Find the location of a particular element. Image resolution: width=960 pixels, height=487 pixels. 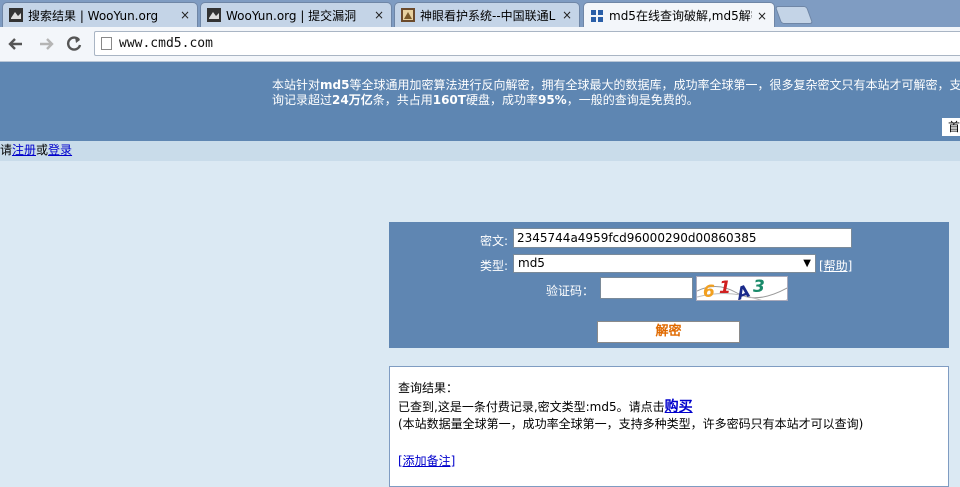

tab-label: md5在线查询破解,md5解密 is located at coordinates (680, 16).